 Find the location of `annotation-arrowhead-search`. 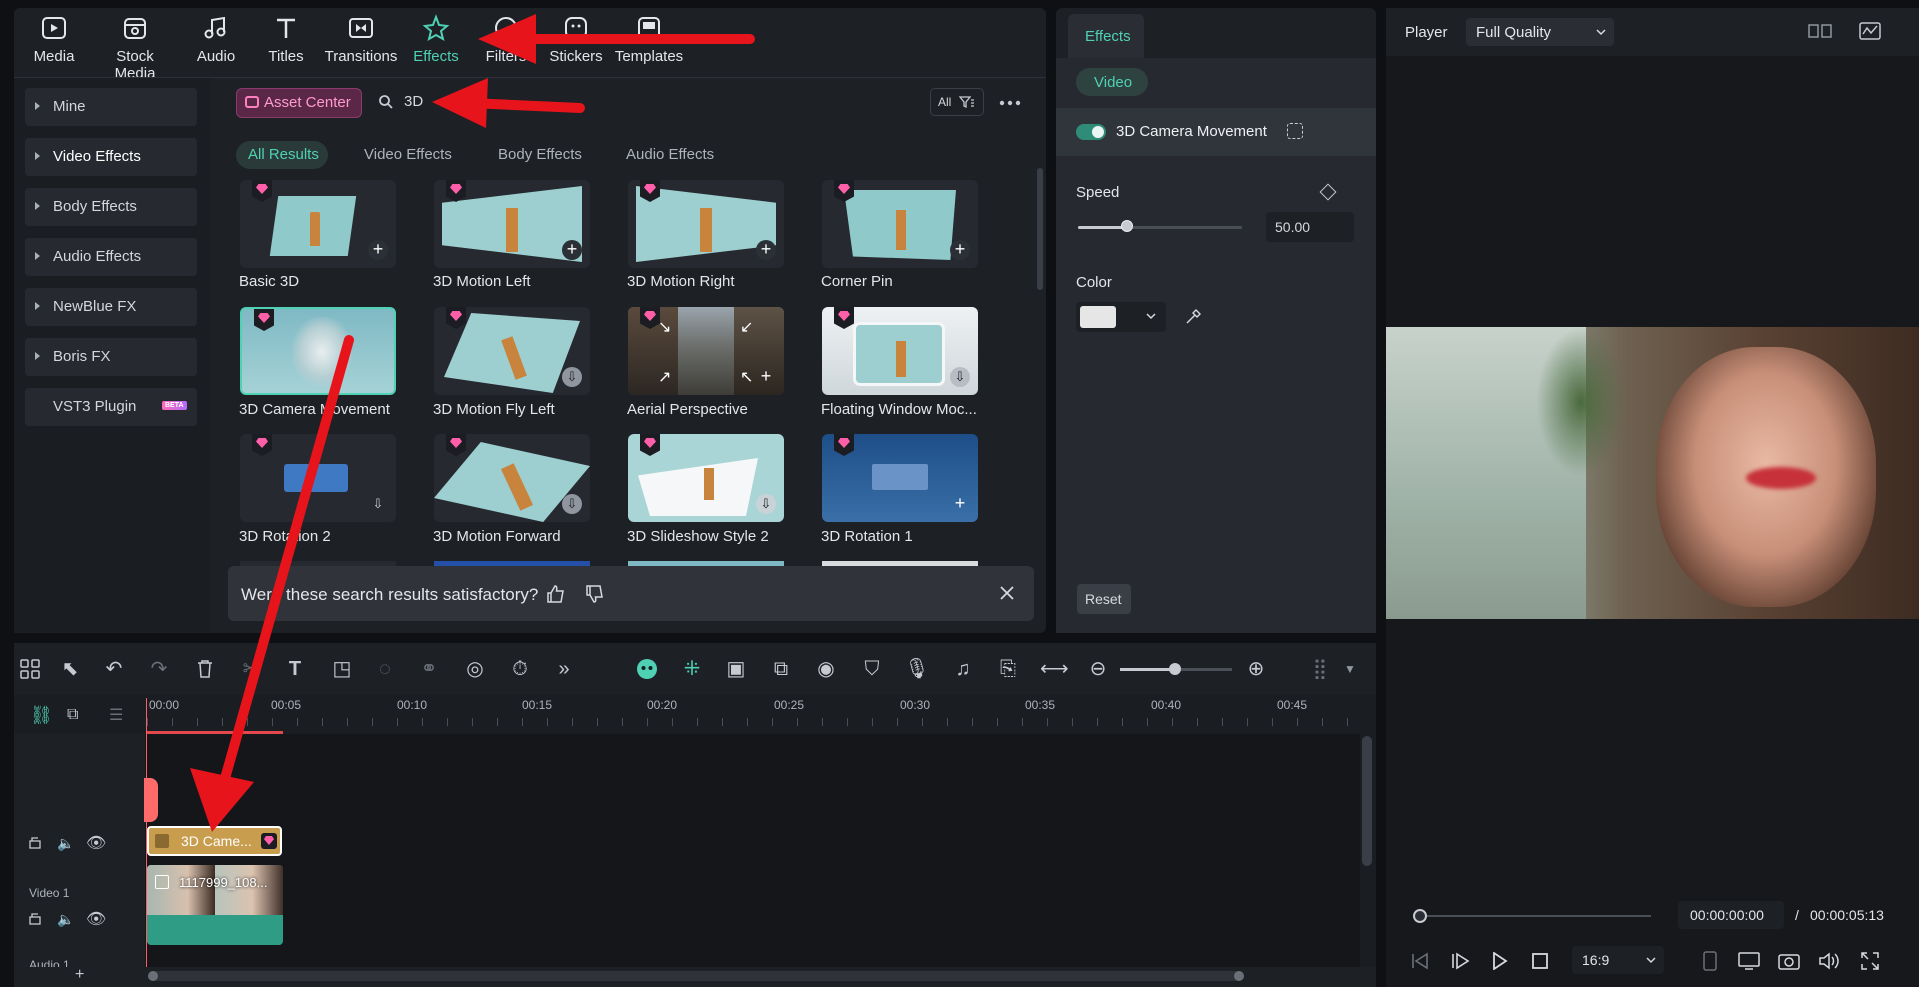

annotation-arrowhead-search is located at coordinates (460, 103).